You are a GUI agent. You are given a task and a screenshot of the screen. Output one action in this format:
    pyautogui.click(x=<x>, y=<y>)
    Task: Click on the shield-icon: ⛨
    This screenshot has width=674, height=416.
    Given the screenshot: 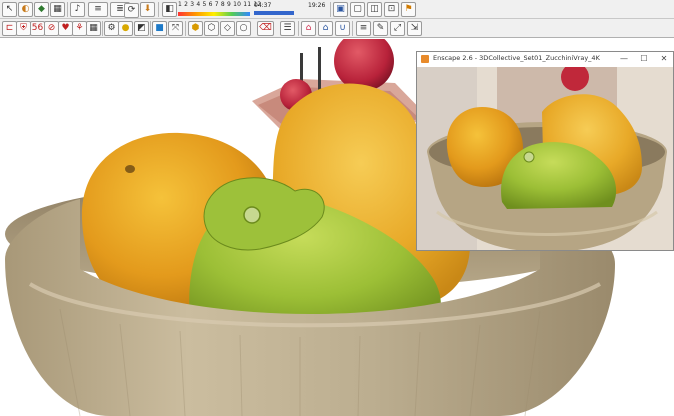 What is the action you would take?
    pyautogui.click(x=23, y=28)
    